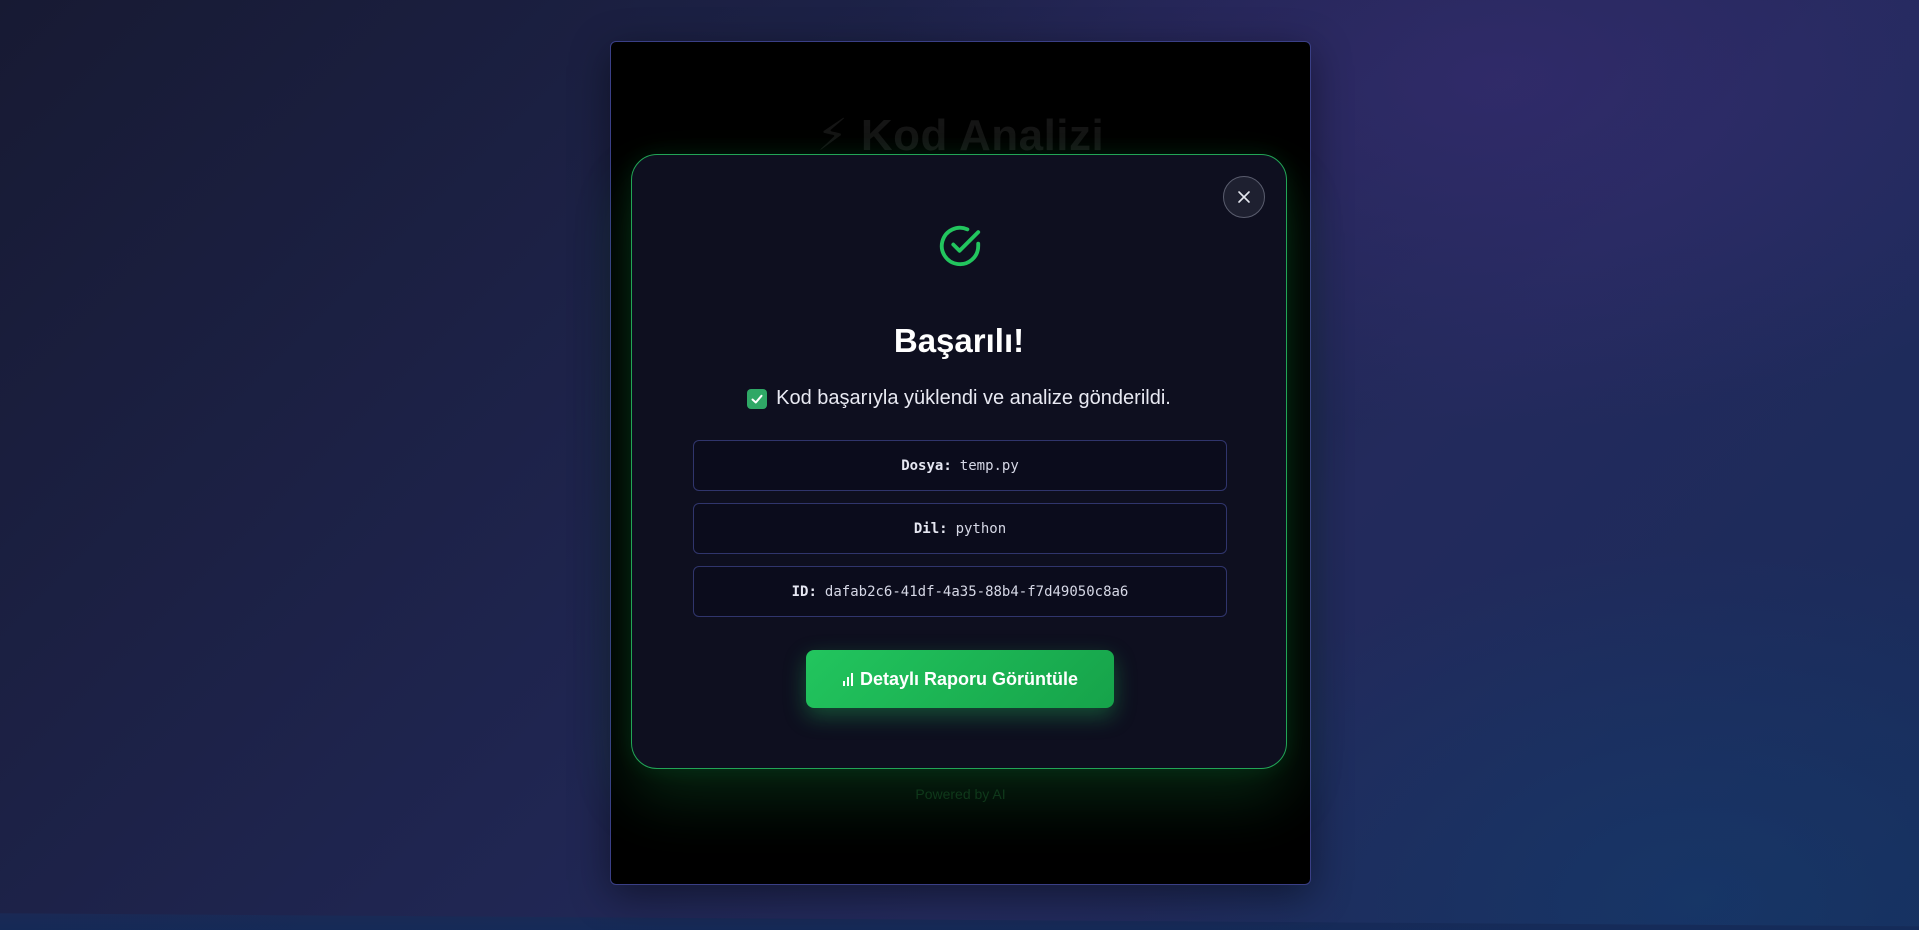 The width and height of the screenshot is (1919, 930). I want to click on info-language-label: Dil:, so click(930, 528).